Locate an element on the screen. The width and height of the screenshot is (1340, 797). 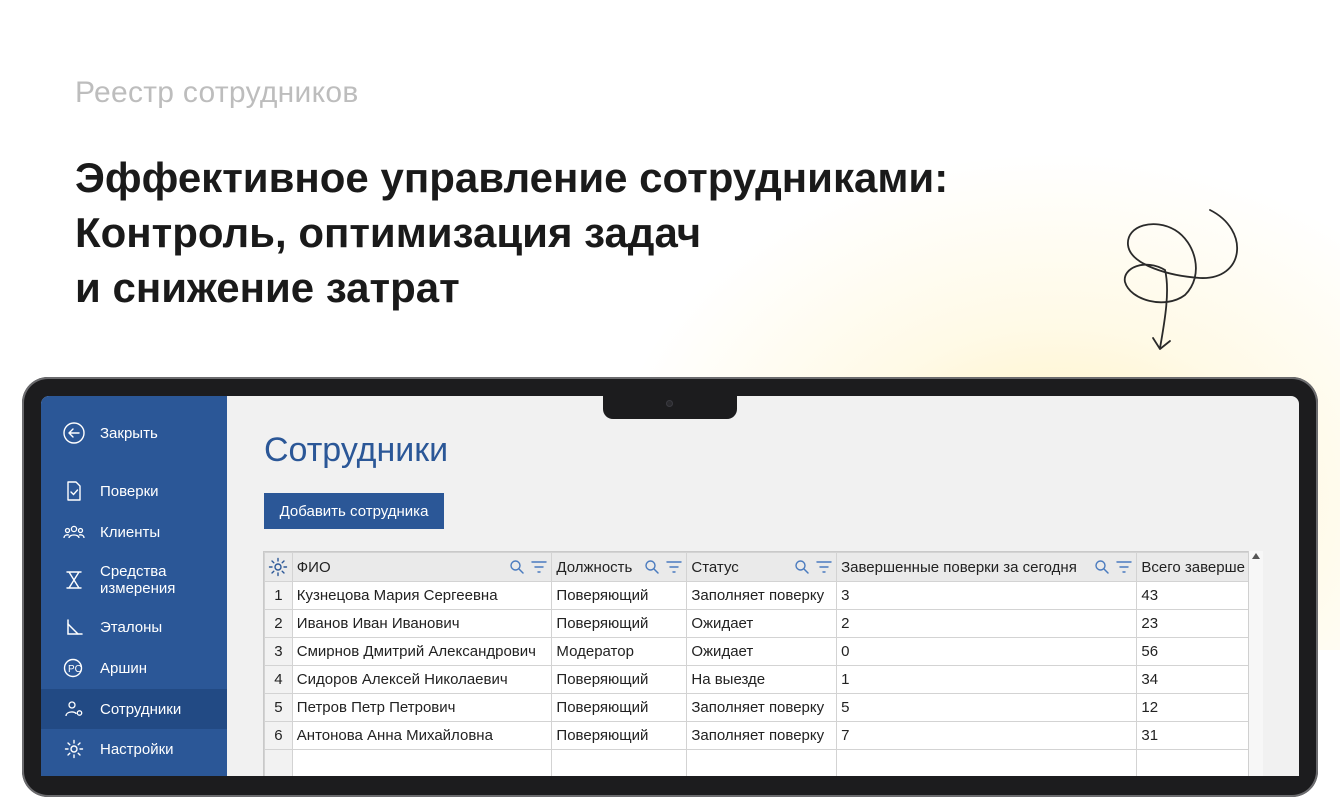
column-header-label: ФИО is located at coordinates (313, 567).